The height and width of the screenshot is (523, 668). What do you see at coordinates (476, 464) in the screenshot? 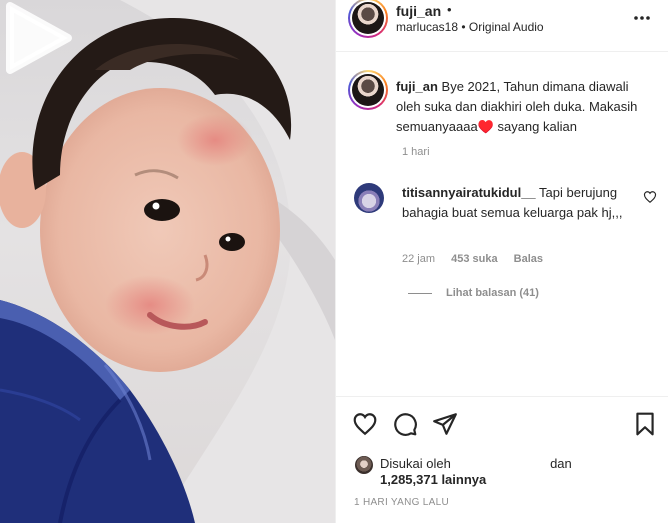
I see `liked-by: Disukai oleh dan` at bounding box center [476, 464].